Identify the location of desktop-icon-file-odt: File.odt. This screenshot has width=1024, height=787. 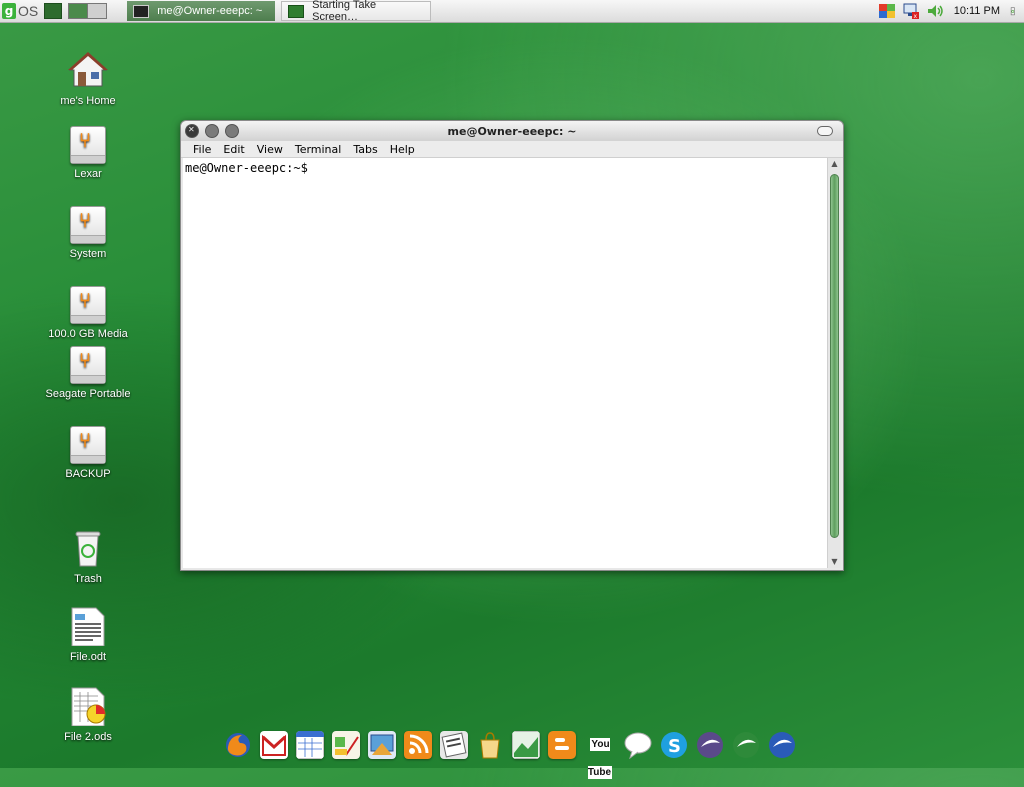
(88, 634).